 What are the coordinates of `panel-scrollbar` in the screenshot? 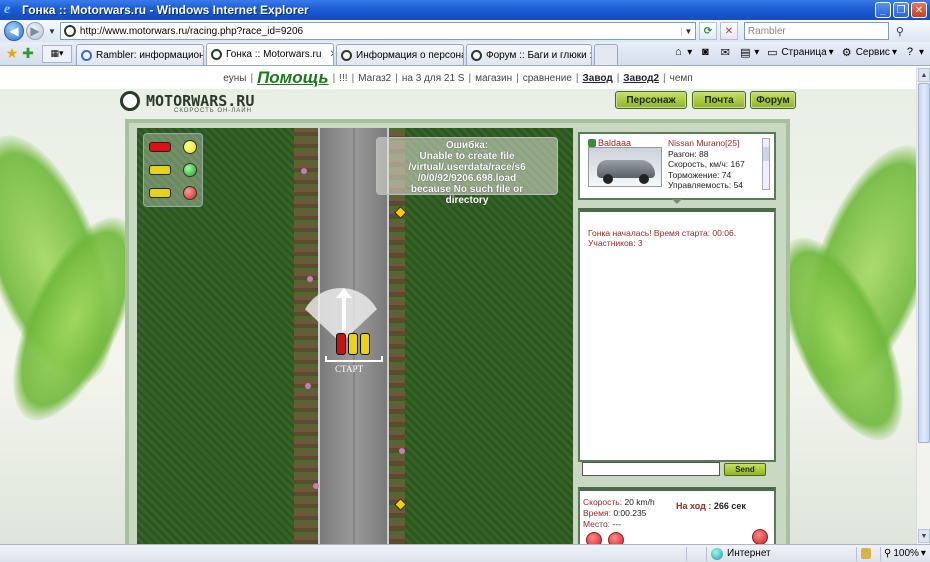 It's located at (766, 164).